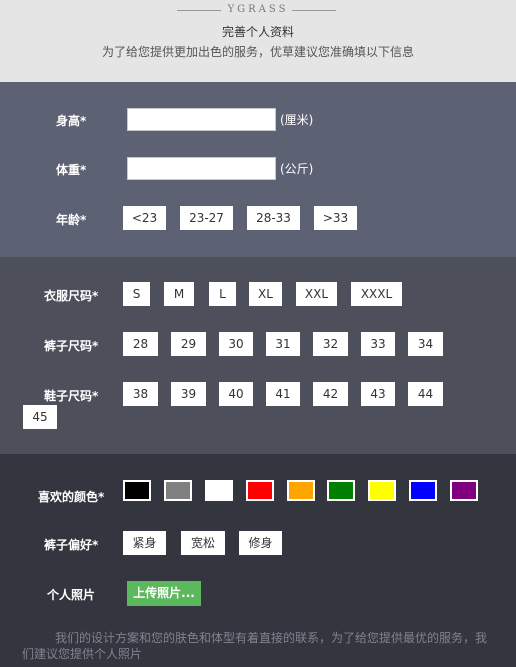 This screenshot has width=516, height=667. What do you see at coordinates (258, 41) in the screenshot?
I see `page-header: YGRASS 完善个人资料 为了给您提供更加出色的服务，优草建议您准确填以下信息` at bounding box center [258, 41].